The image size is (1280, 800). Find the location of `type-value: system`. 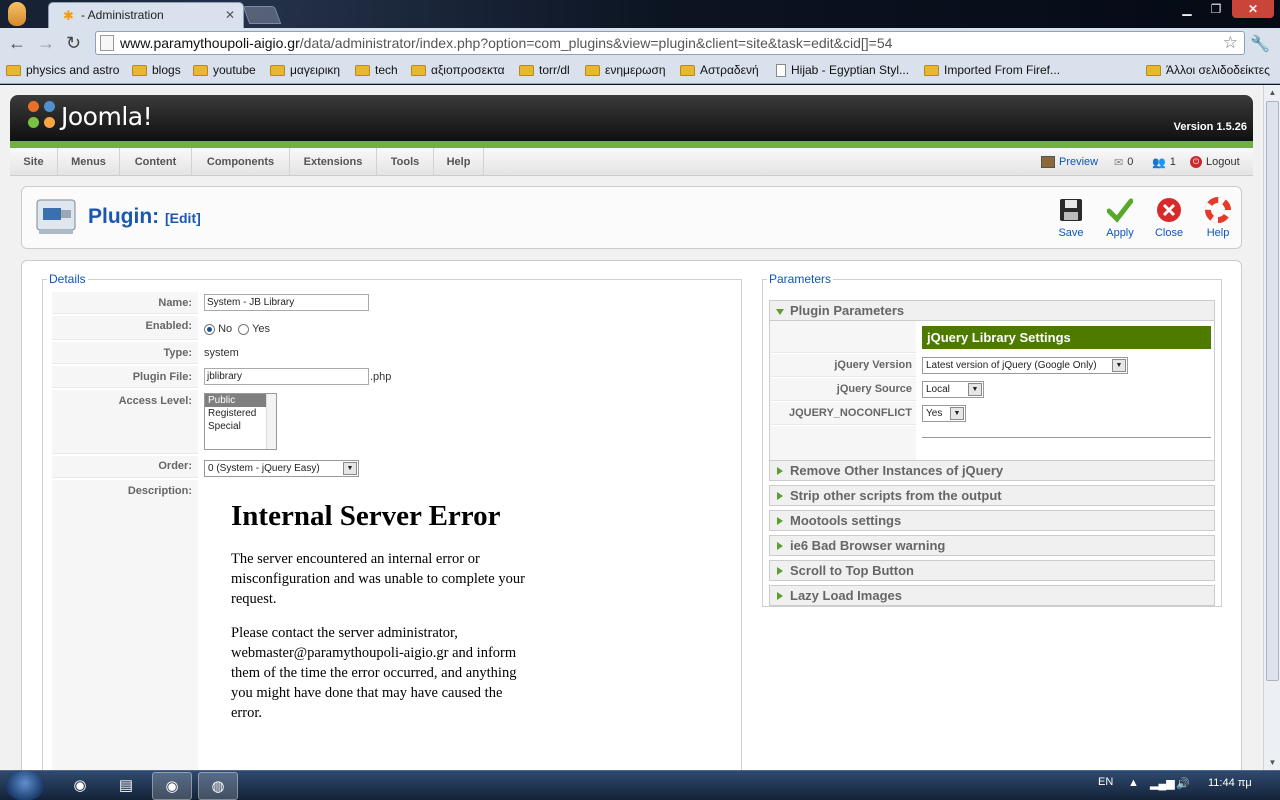

type-value: system is located at coordinates (221, 353).